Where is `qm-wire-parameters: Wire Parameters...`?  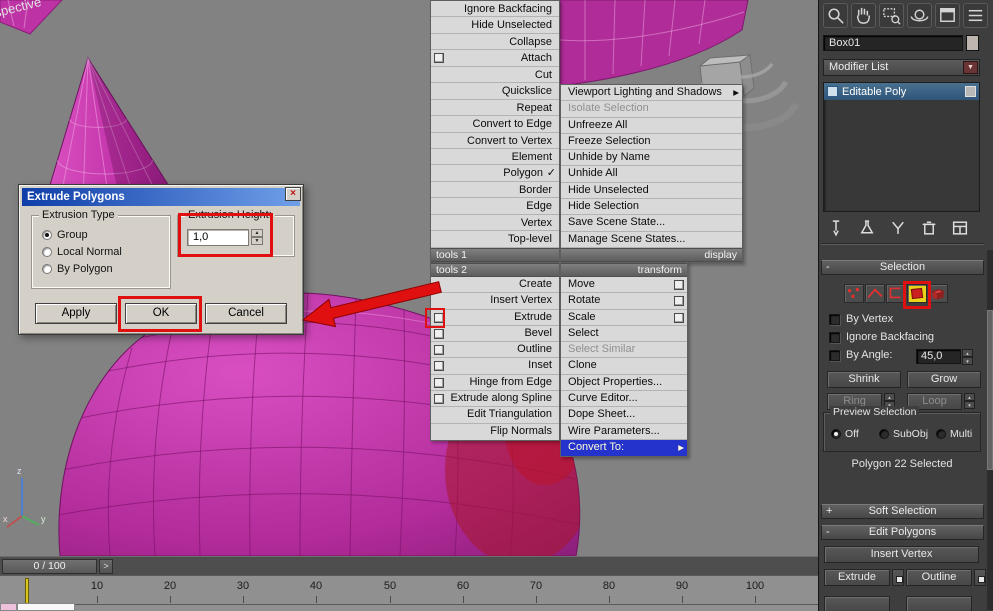
qm-wire-parameters: Wire Parameters... is located at coordinates (624, 432).